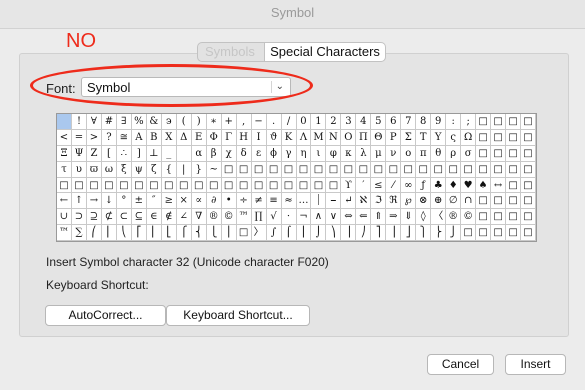  Describe the element at coordinates (64, 153) in the screenshot. I see `symbol-cell: Ξ` at that location.